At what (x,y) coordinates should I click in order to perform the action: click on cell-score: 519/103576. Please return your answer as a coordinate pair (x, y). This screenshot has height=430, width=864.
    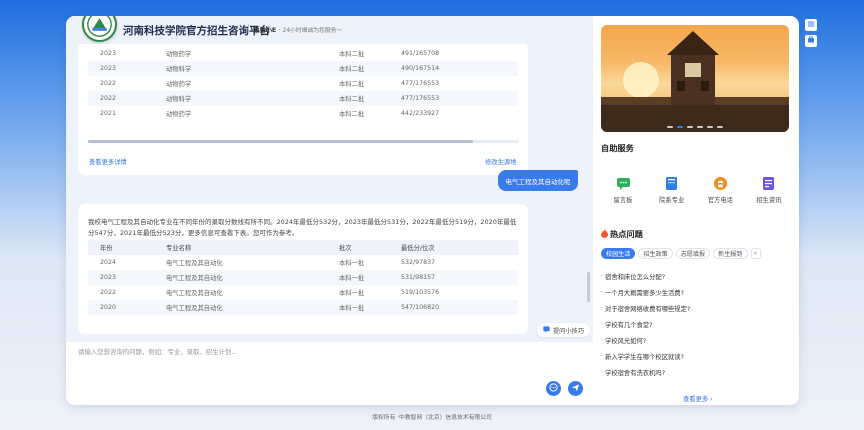
    Looking at the image, I should click on (420, 292).